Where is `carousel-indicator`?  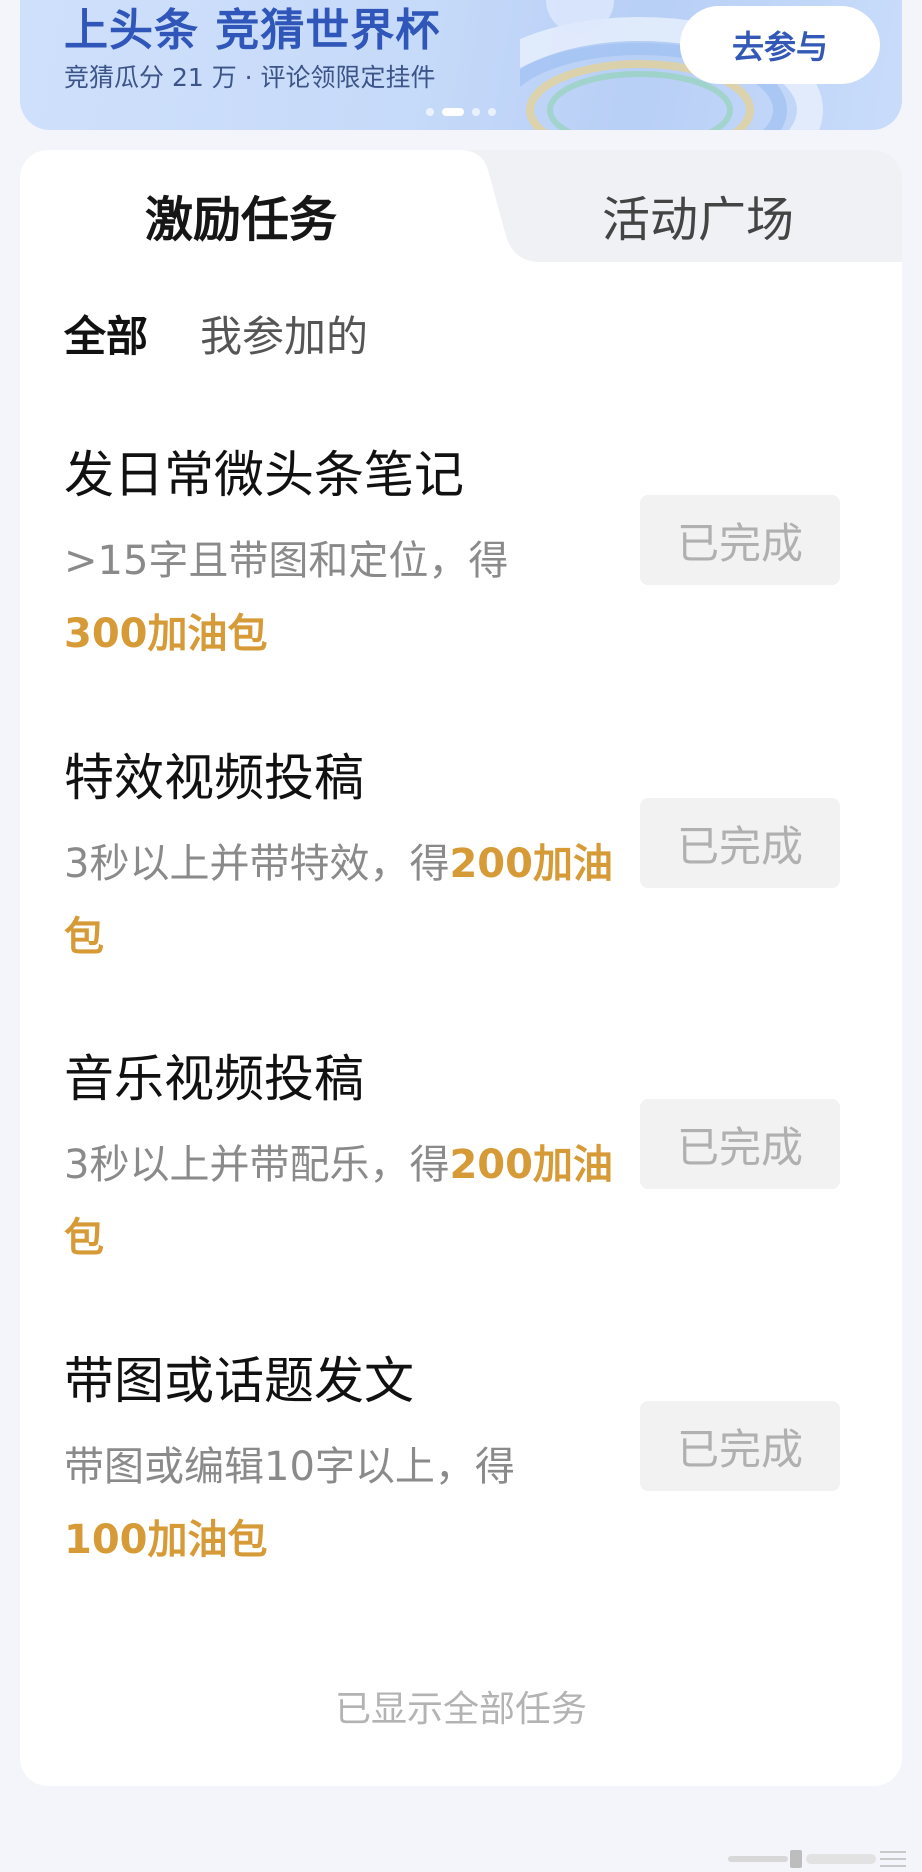
carousel-indicator is located at coordinates (461, 112).